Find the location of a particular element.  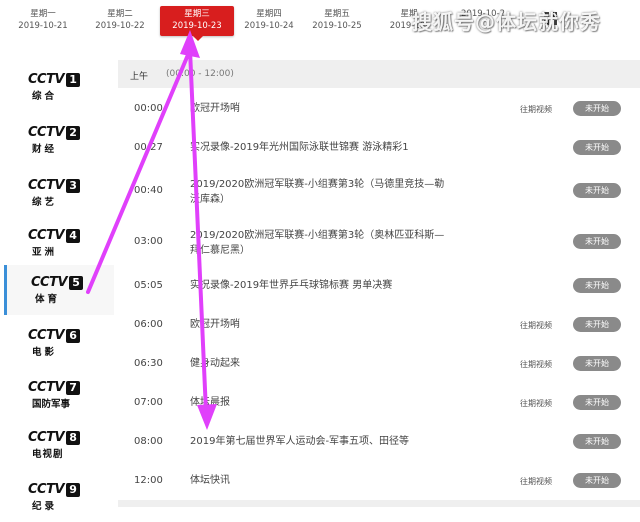

channel-item-cctv1: CCTV 1 综合 is located at coordinates (59, 87).